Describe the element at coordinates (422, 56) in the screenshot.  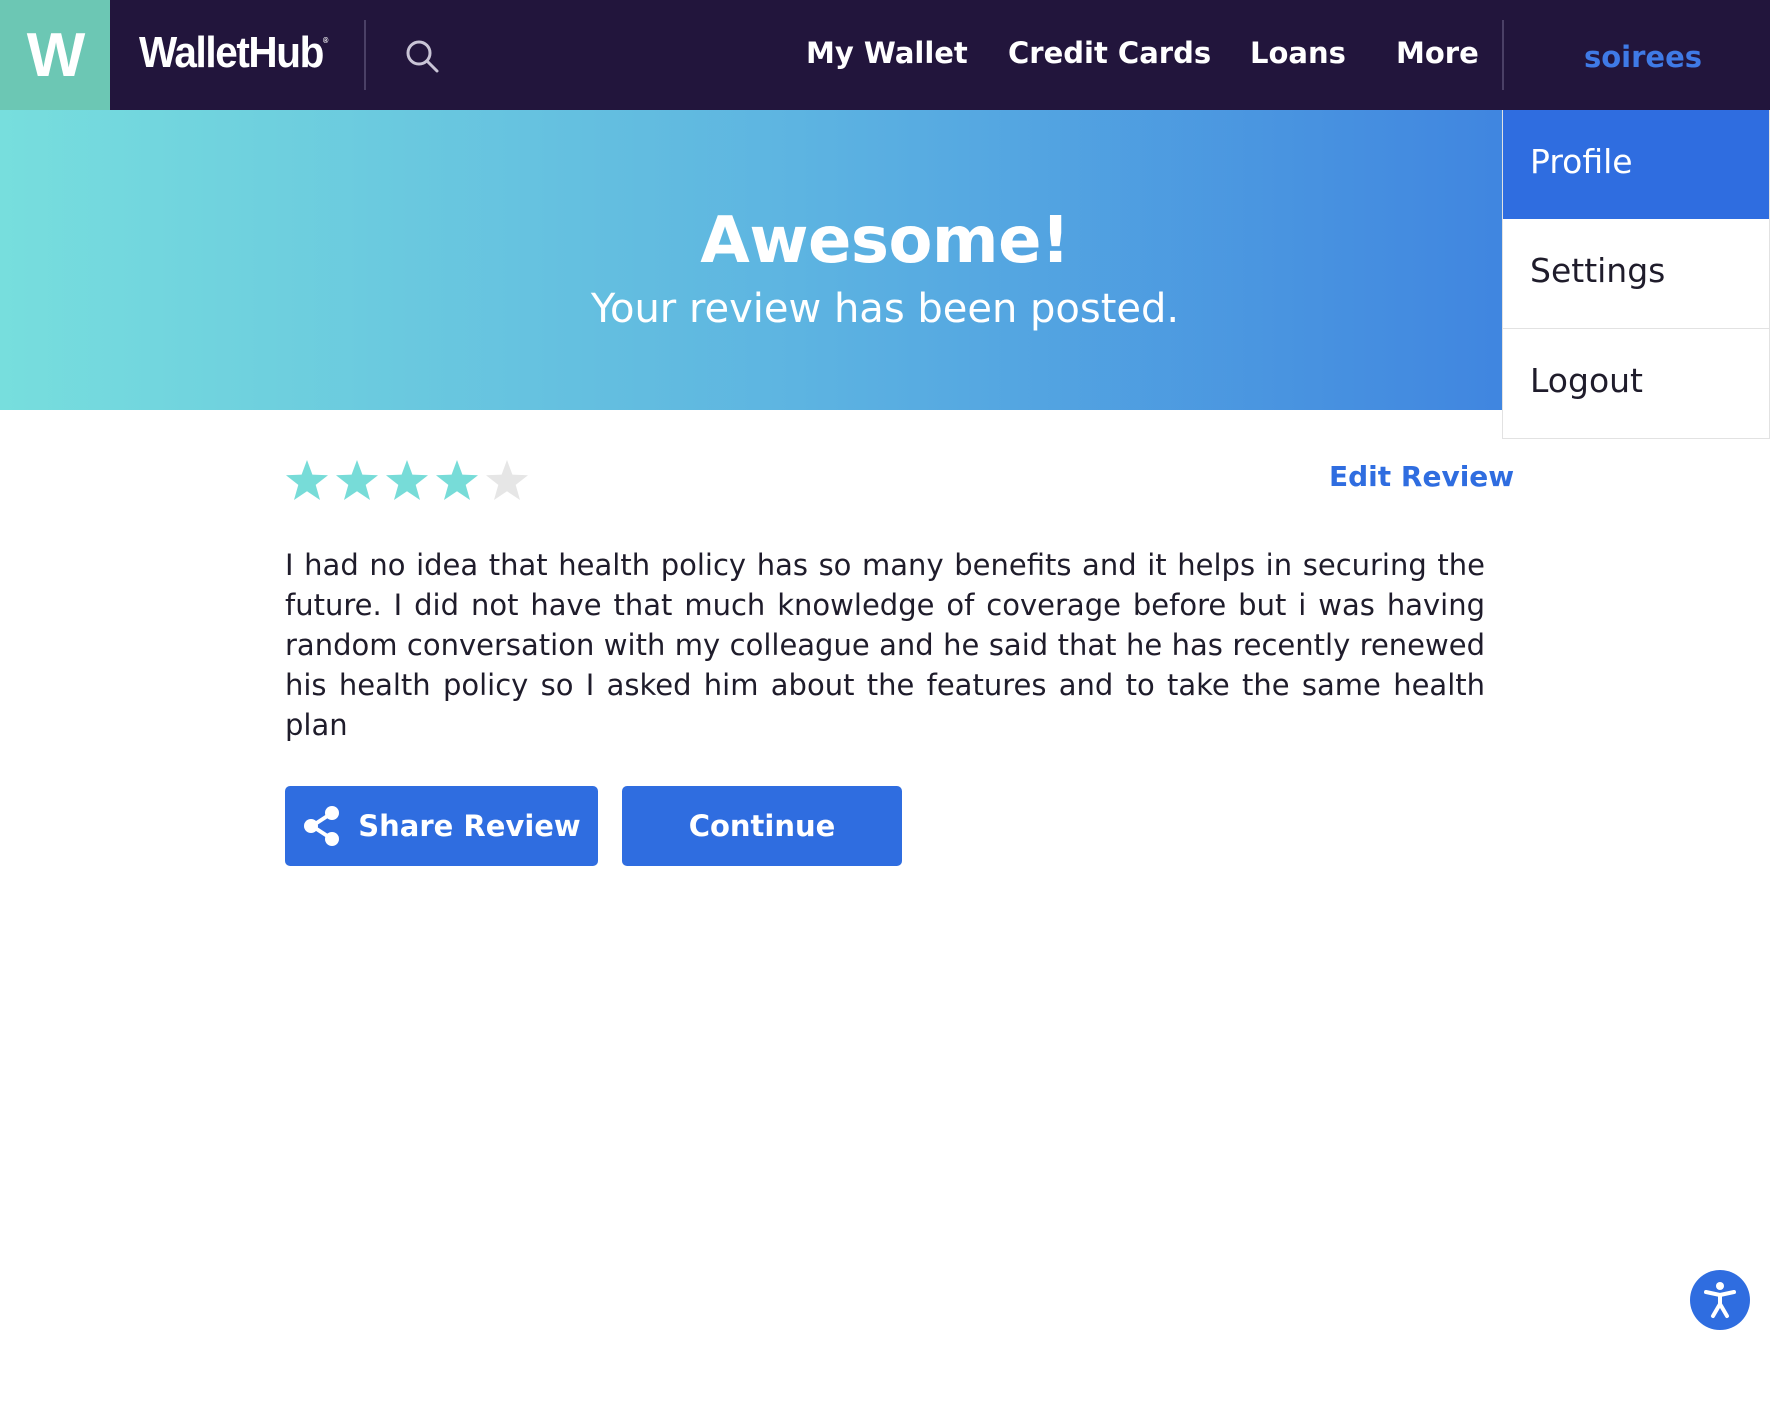
I see `search-icon` at that location.